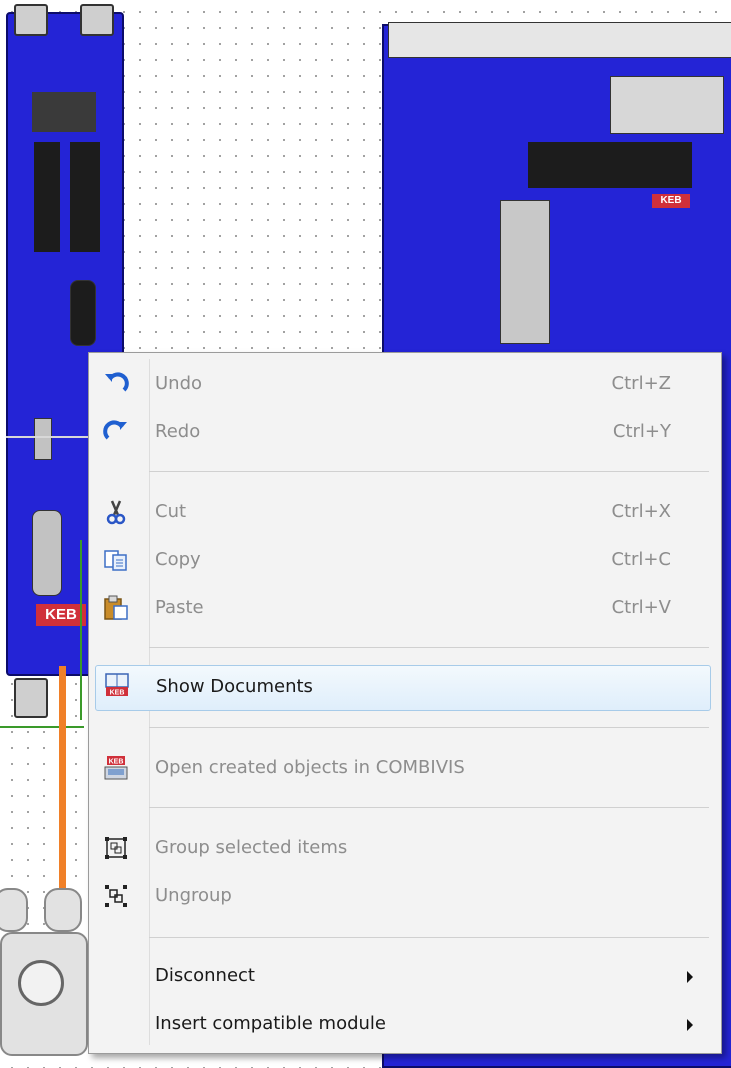  What do you see at coordinates (403, 609) in the screenshot?
I see `menu-item-paste: Paste Ctrl+V` at bounding box center [403, 609].